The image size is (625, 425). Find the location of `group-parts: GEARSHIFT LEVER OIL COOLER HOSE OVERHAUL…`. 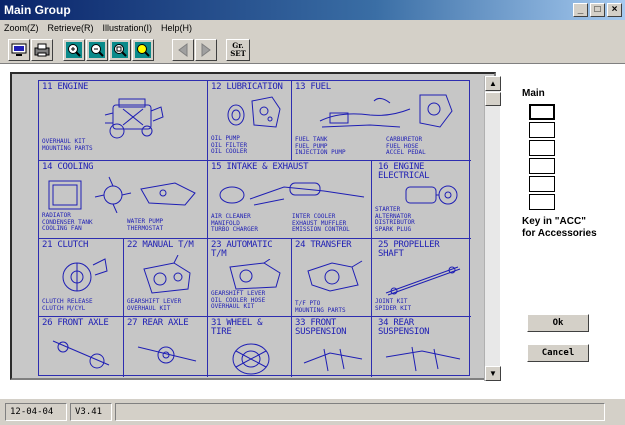

group-parts: GEARSHIFT LEVER OIL COOLER HOSE OVERHAUL… is located at coordinates (238, 300).